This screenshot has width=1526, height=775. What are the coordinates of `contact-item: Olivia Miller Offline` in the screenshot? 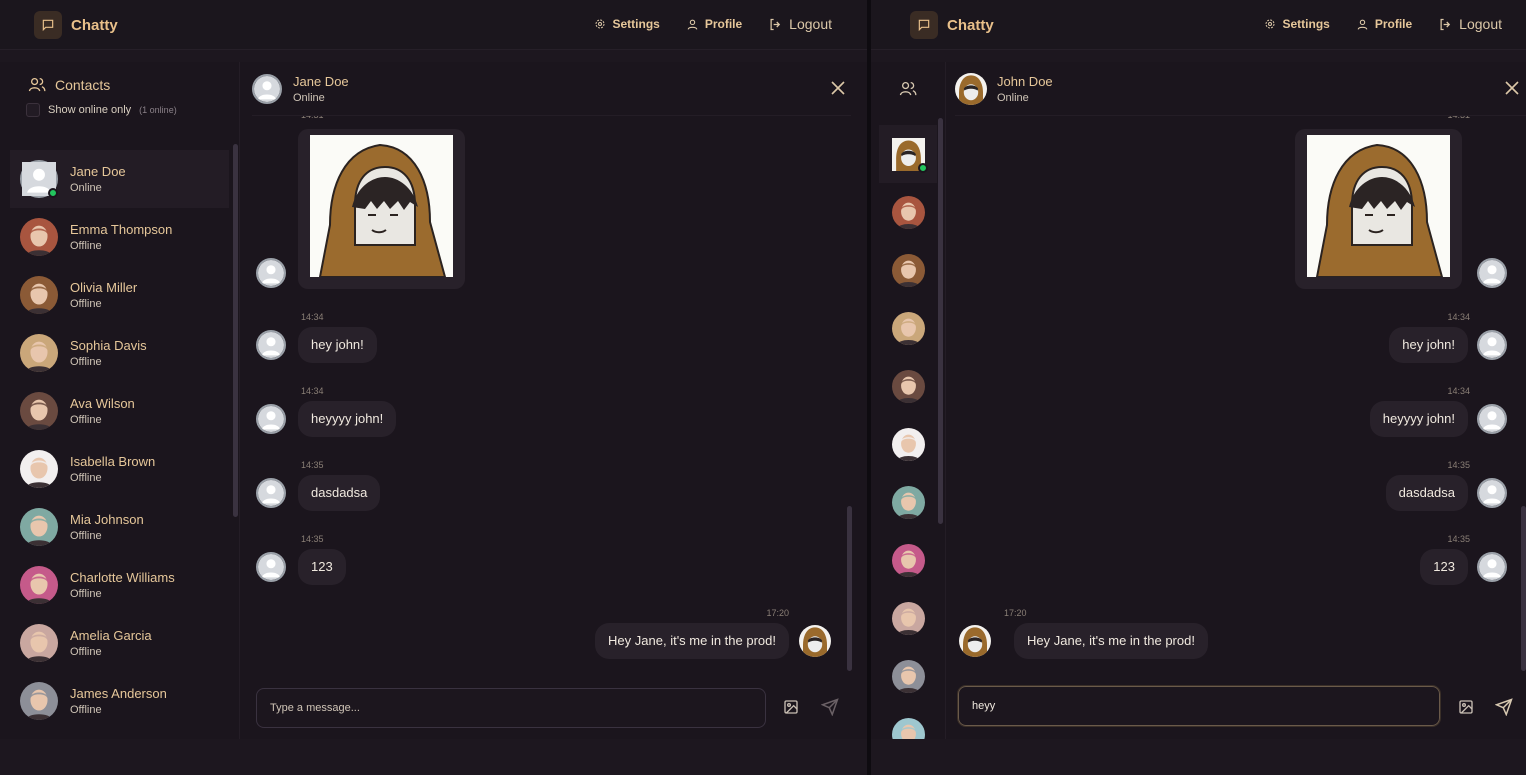 It's located at (119, 295).